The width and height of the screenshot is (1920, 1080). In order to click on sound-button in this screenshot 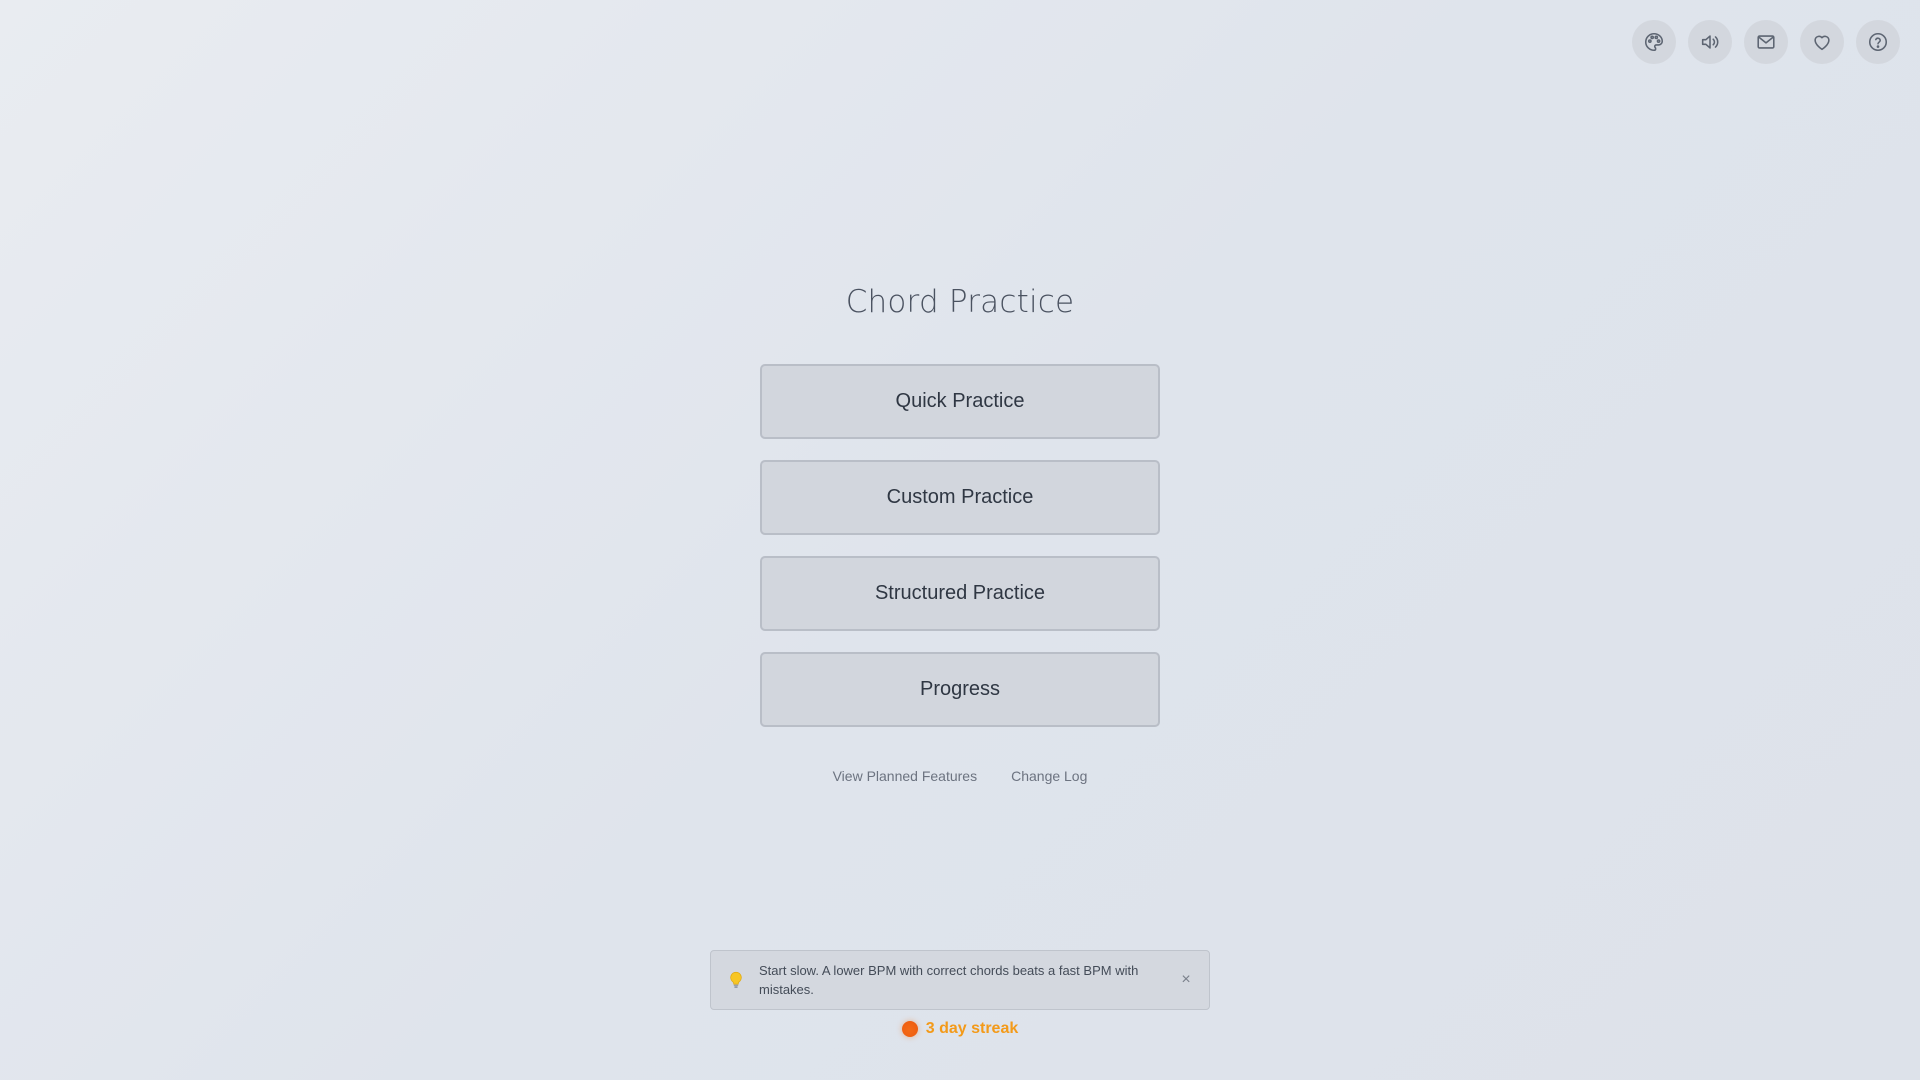, I will do `click(1710, 42)`.